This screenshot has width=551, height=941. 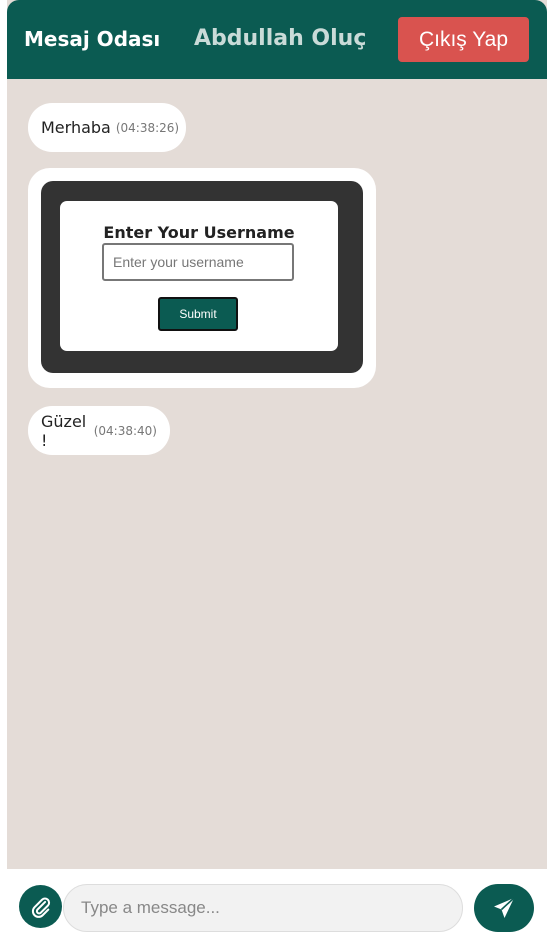 I want to click on message-bubble: Güzel ! (04:38:40), so click(x=99, y=430).